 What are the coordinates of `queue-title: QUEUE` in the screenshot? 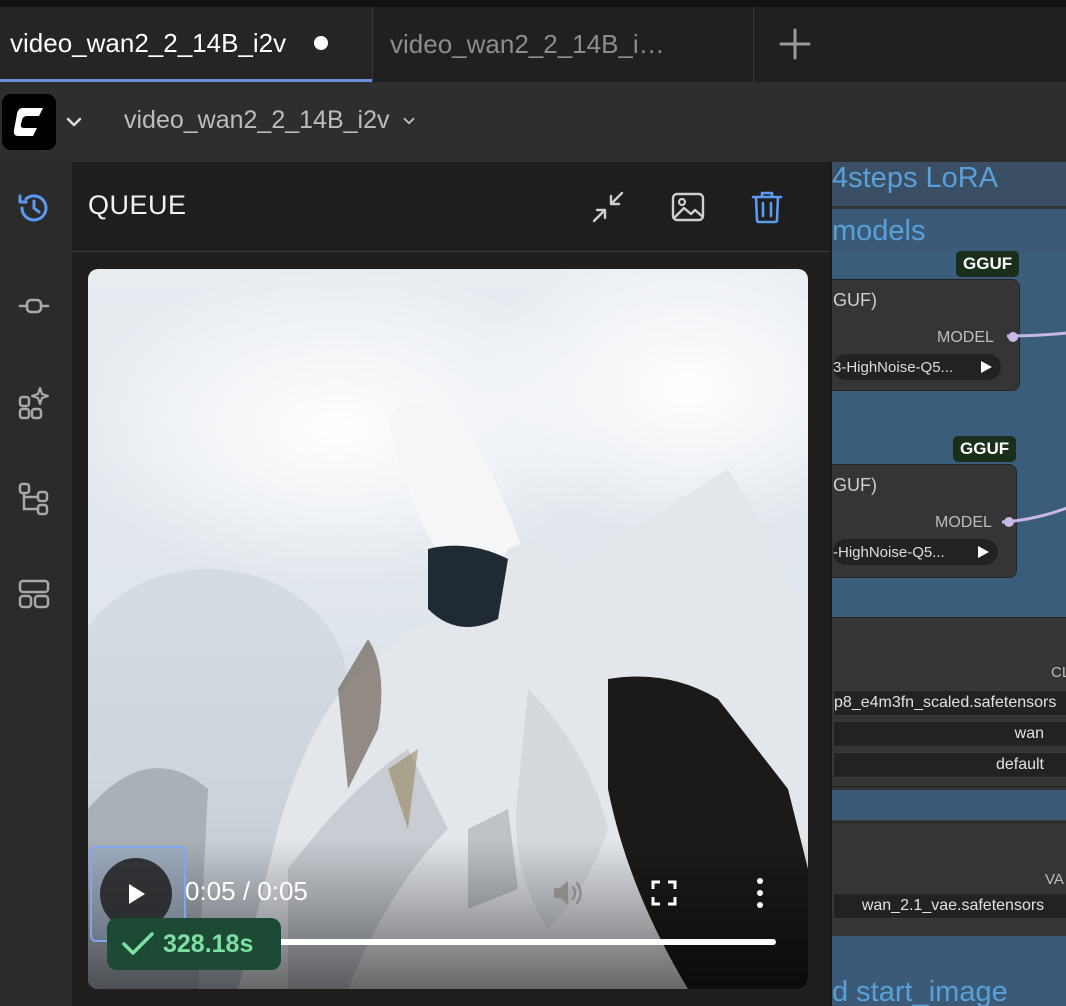 It's located at (137, 205).